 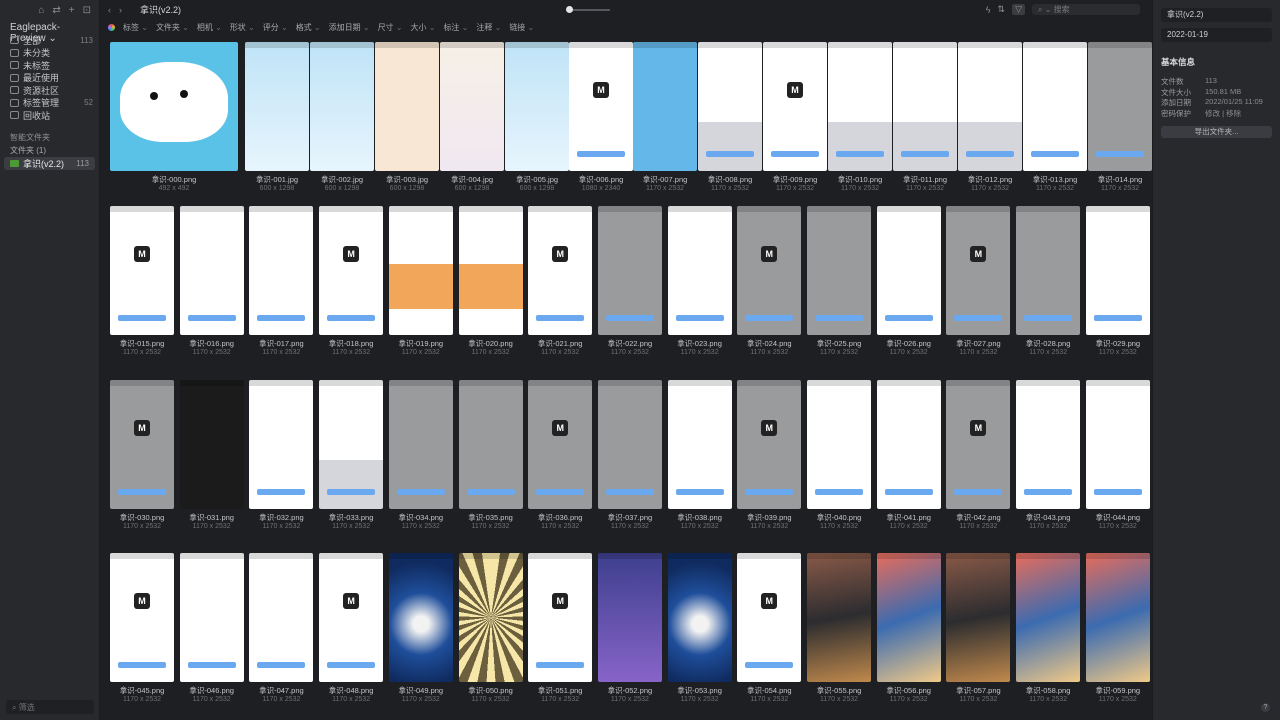 I want to click on filter-dropdown: 链接, so click(x=521, y=27).